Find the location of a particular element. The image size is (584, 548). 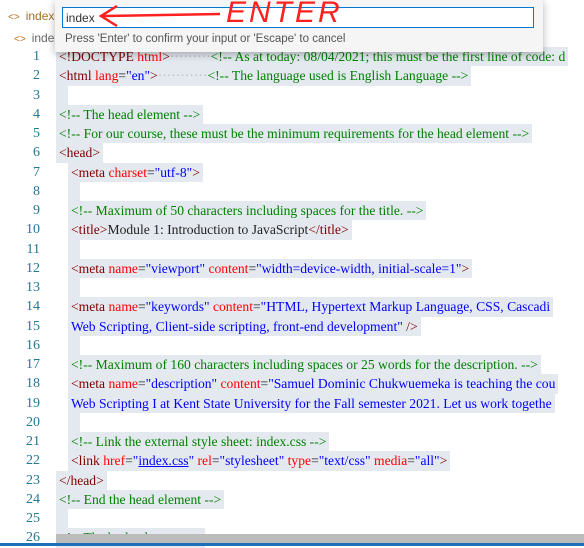

token-tag: <link is located at coordinates (87, 461).